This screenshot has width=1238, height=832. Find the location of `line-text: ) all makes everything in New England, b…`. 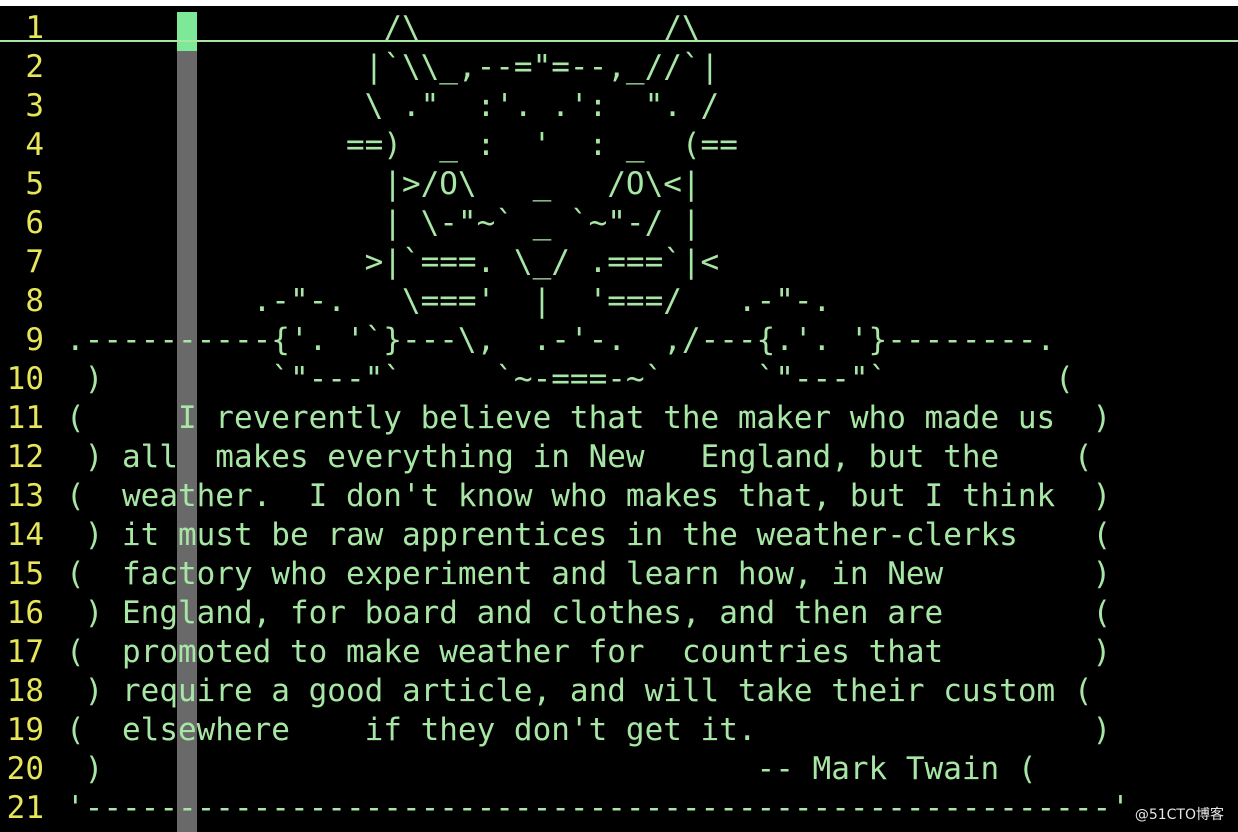

line-text: ) all makes everything in New England, b… is located at coordinates (579, 457).